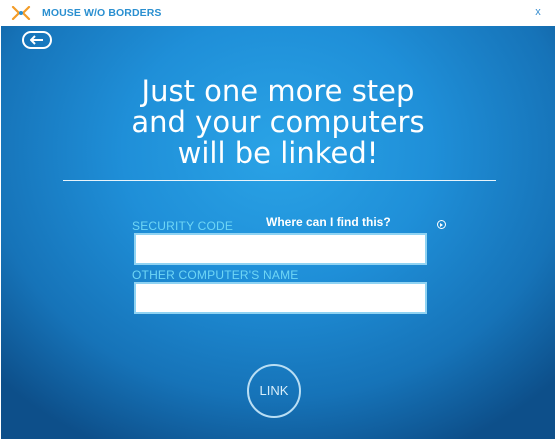 The width and height of the screenshot is (556, 440). I want to click on headline-line-3: will be linked!, so click(278, 153).